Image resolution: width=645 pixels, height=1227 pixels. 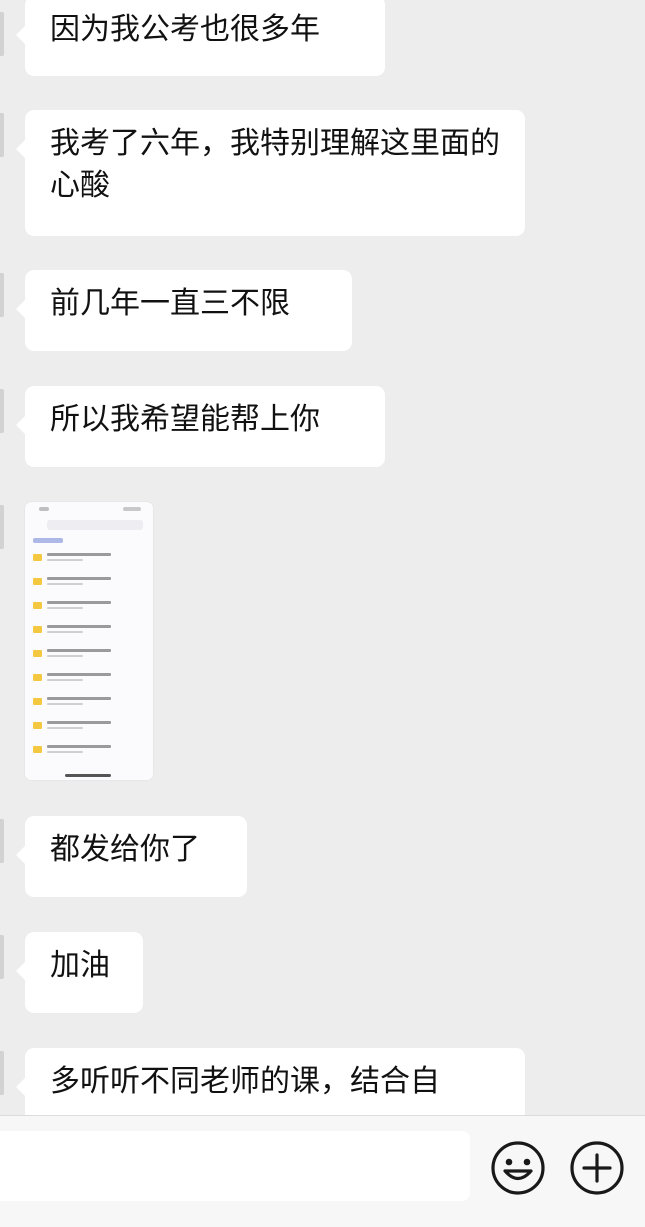 What do you see at coordinates (185, 419) in the screenshot?
I see `message-text: 所以我希望能帮上你` at bounding box center [185, 419].